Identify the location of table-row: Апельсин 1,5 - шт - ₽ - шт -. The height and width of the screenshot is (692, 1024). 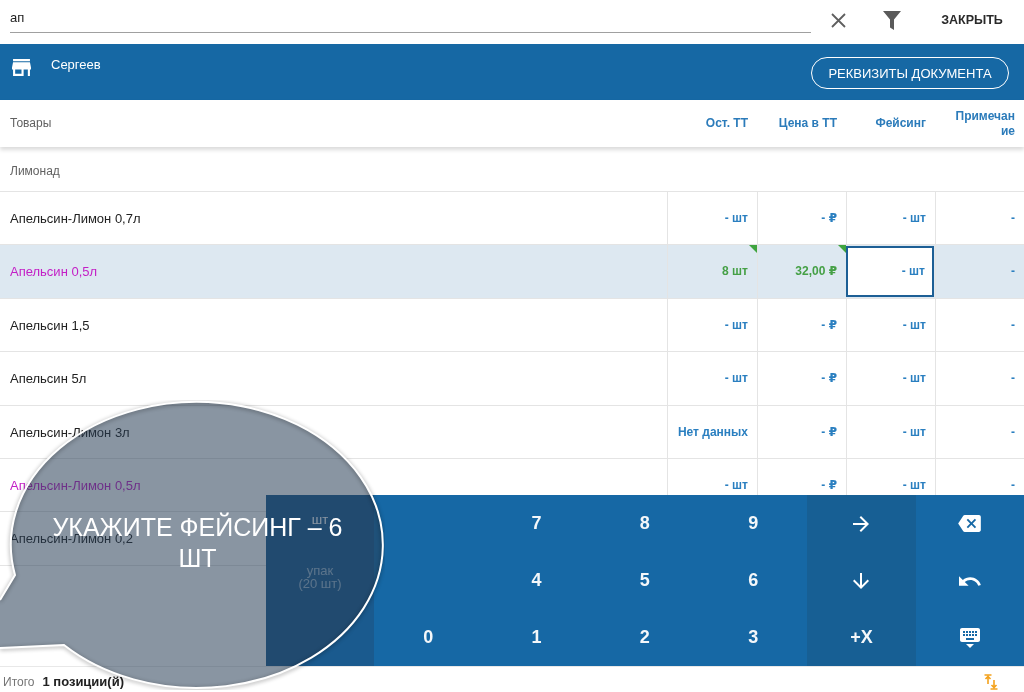
(512, 325).